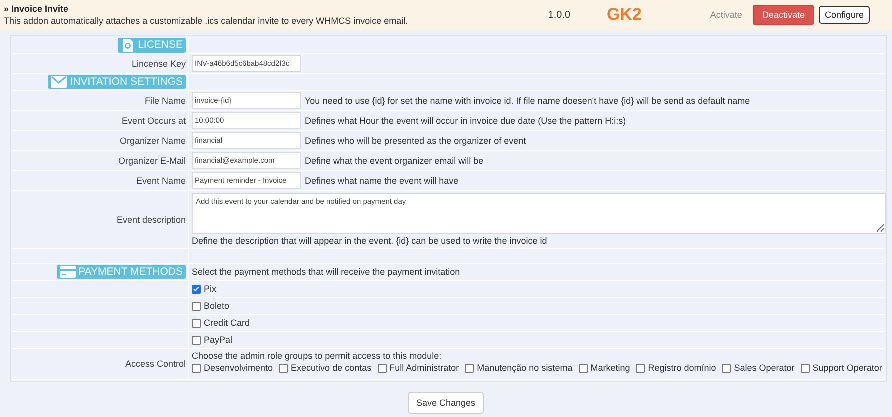 This screenshot has width=892, height=417. Describe the element at coordinates (682, 368) in the screenshot. I see `checkbox-label: Registro domínio` at that location.